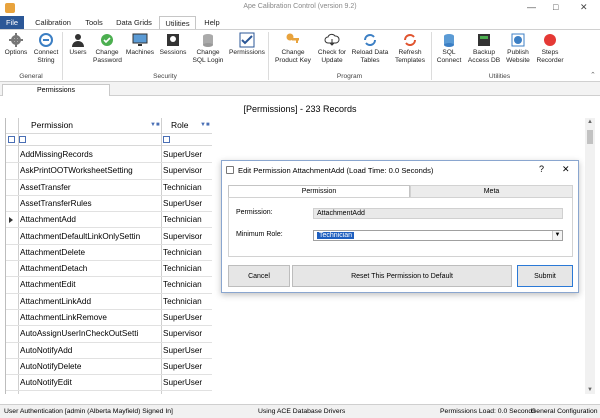  What do you see at coordinates (292, 38) in the screenshot?
I see `key-icon` at bounding box center [292, 38].